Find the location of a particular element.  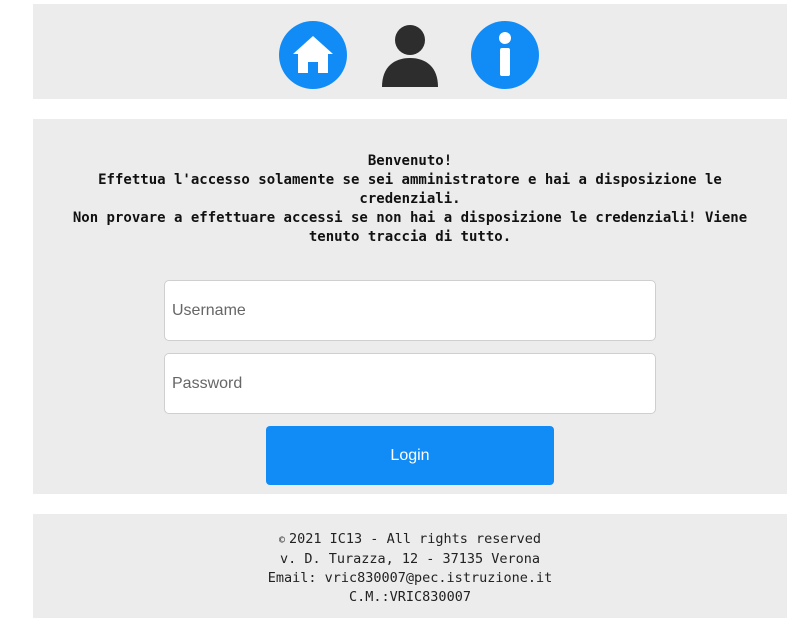

copyright-line: © 2021 IC13 - All rights reserved is located at coordinates (410, 540).